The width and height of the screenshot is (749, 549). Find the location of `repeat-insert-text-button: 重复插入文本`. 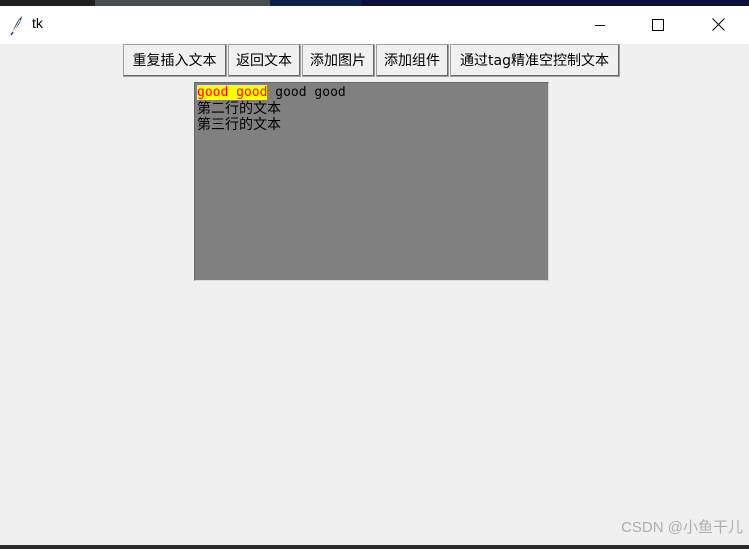

repeat-insert-text-button: 重复插入文本 is located at coordinates (175, 60).